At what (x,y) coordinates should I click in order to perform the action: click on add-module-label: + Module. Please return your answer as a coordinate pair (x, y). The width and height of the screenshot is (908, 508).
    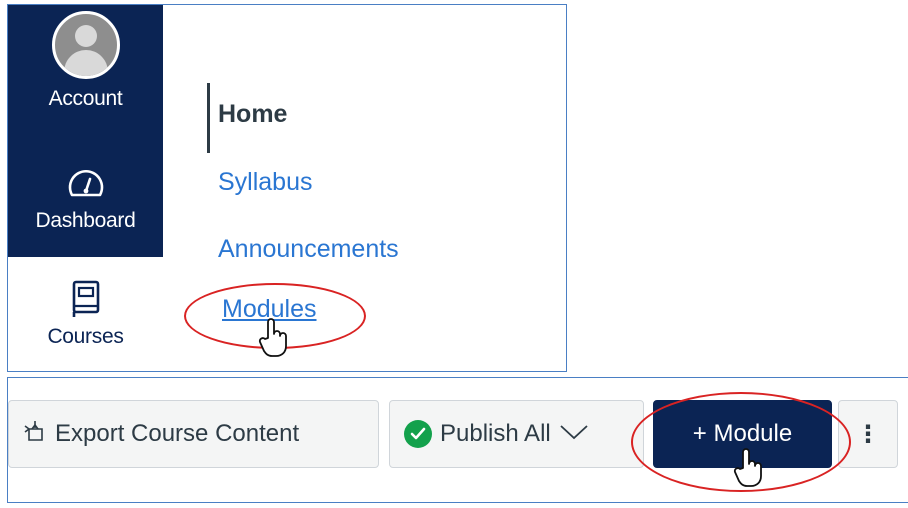
    Looking at the image, I should click on (742, 433).